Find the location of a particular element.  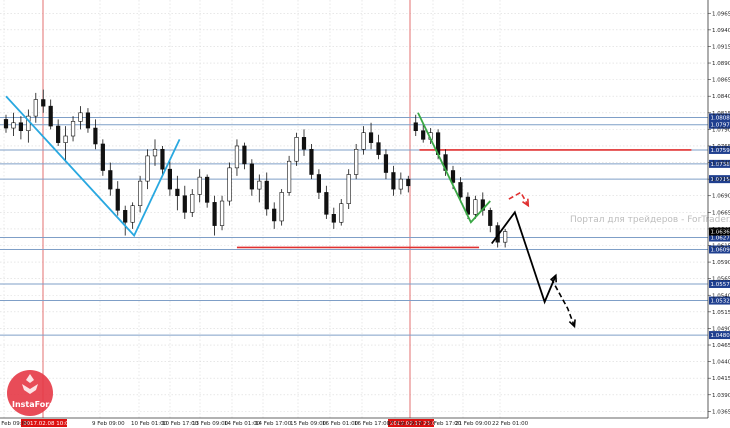

y-tick-label: 1.0365 is located at coordinates (721, 412).